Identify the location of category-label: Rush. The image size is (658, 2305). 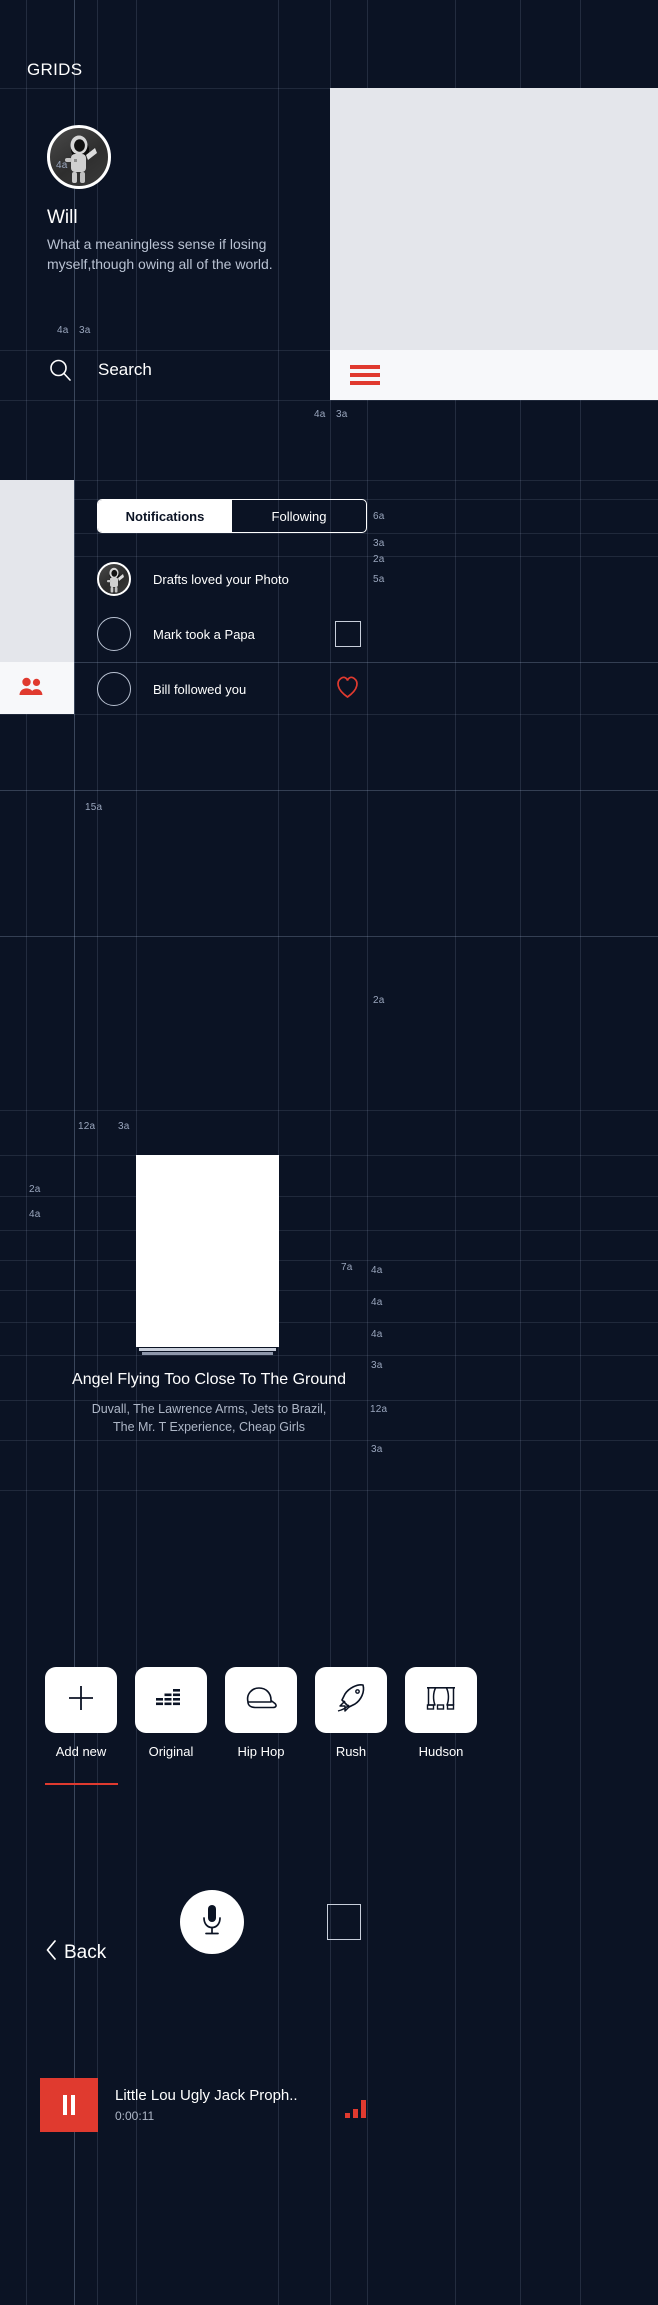
(351, 1751).